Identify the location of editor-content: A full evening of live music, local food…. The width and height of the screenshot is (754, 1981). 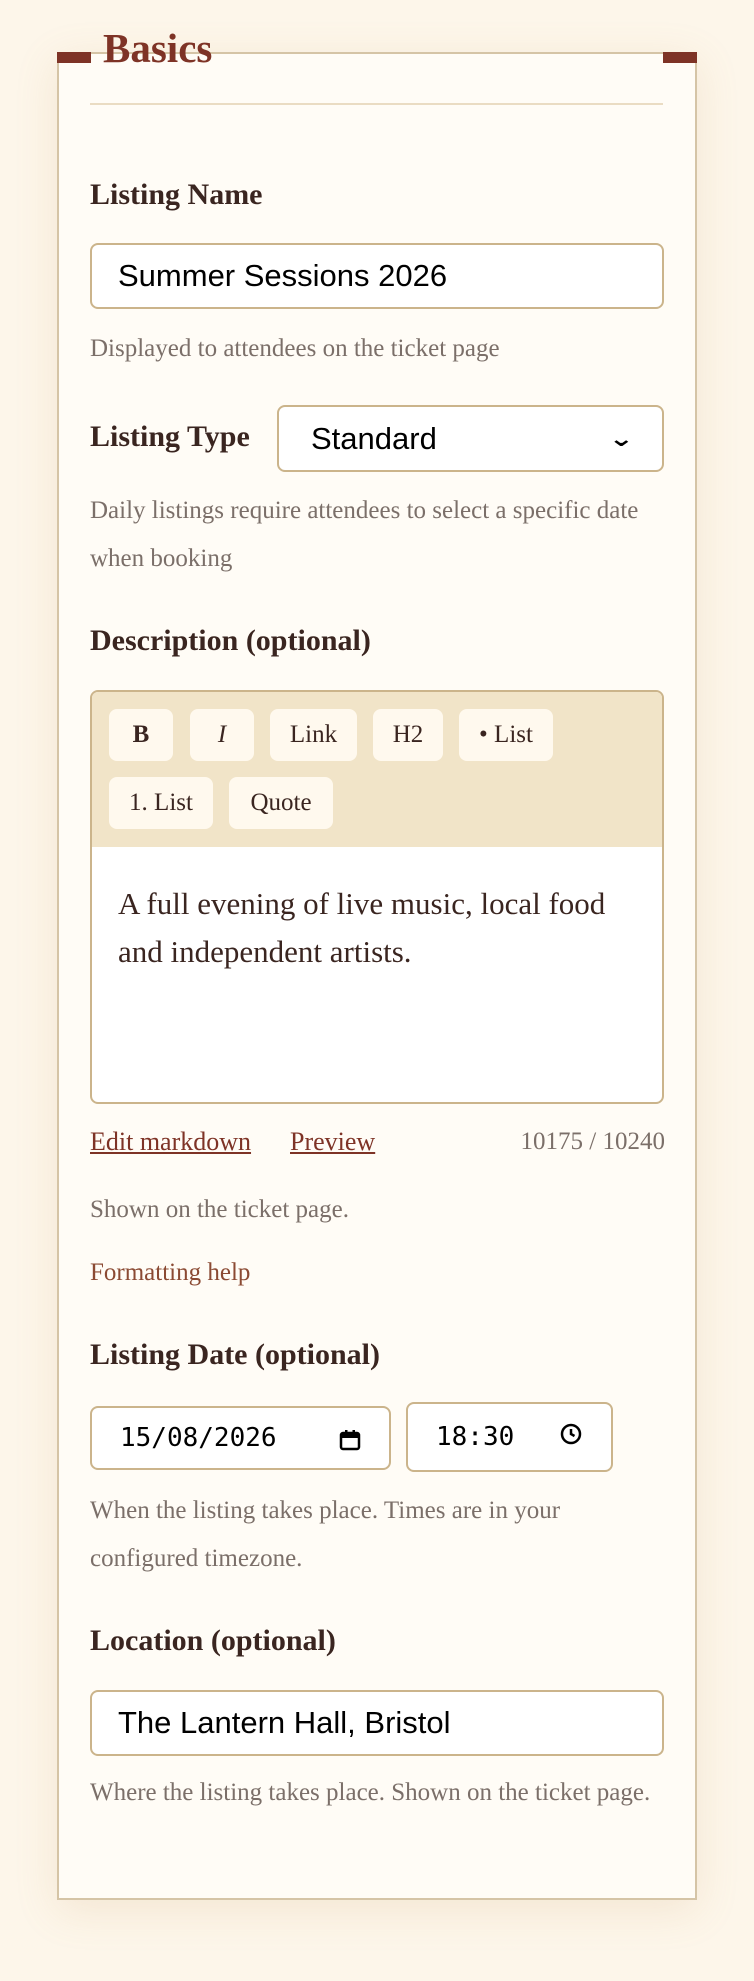
(383, 928).